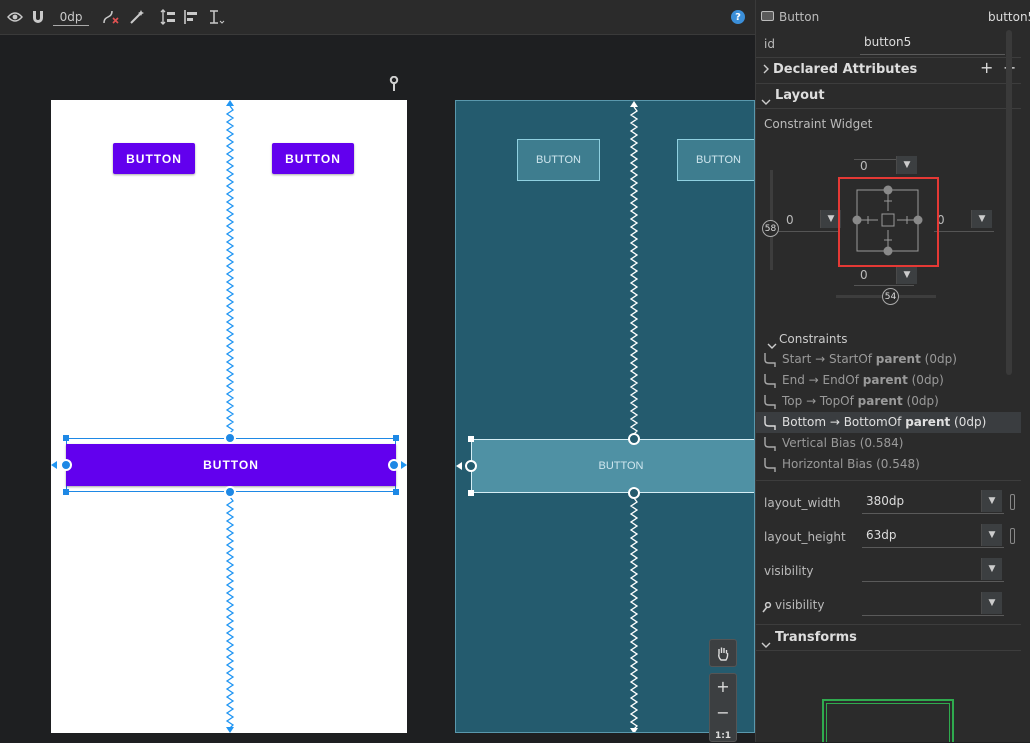 The height and width of the screenshot is (743, 1030). What do you see at coordinates (991, 569) in the screenshot?
I see `visibility-dropdown: ▼` at bounding box center [991, 569].